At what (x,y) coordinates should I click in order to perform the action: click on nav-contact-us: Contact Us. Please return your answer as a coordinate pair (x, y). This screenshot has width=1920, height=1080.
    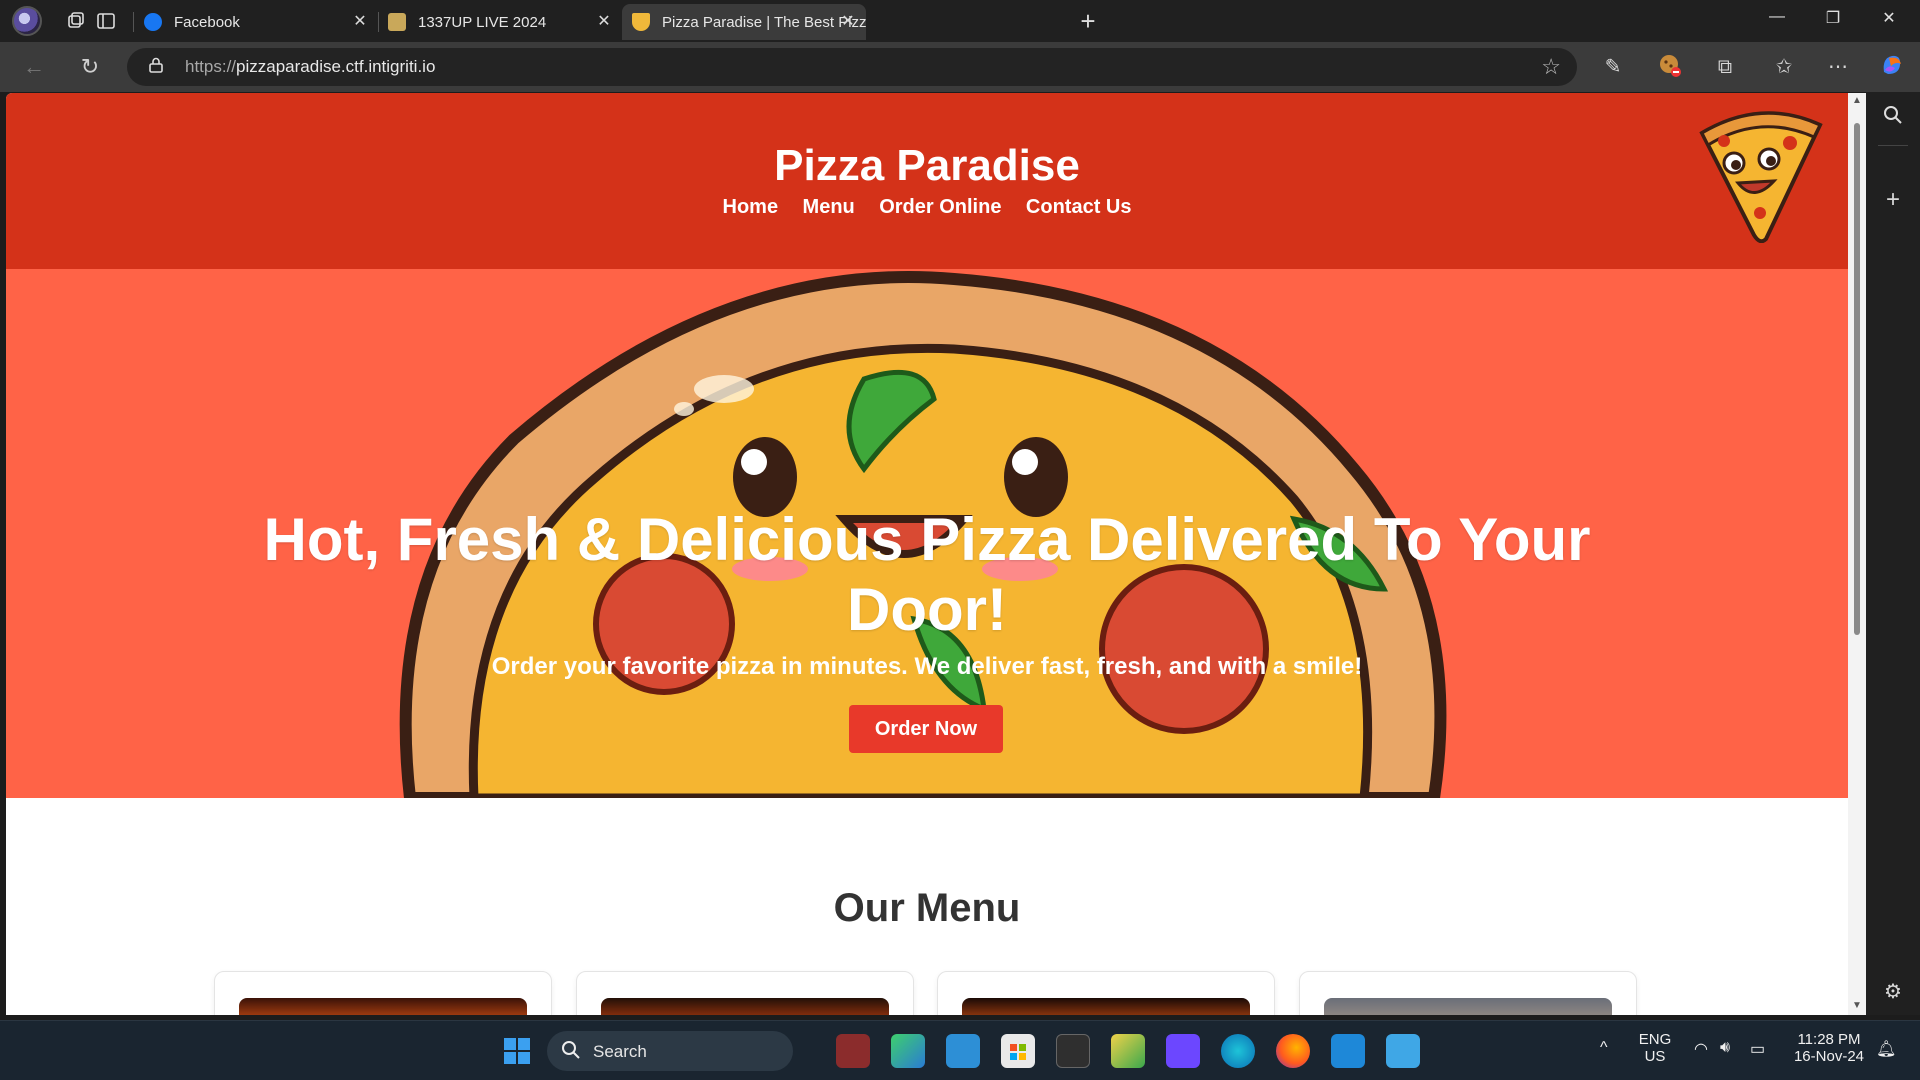
    Looking at the image, I should click on (1079, 207).